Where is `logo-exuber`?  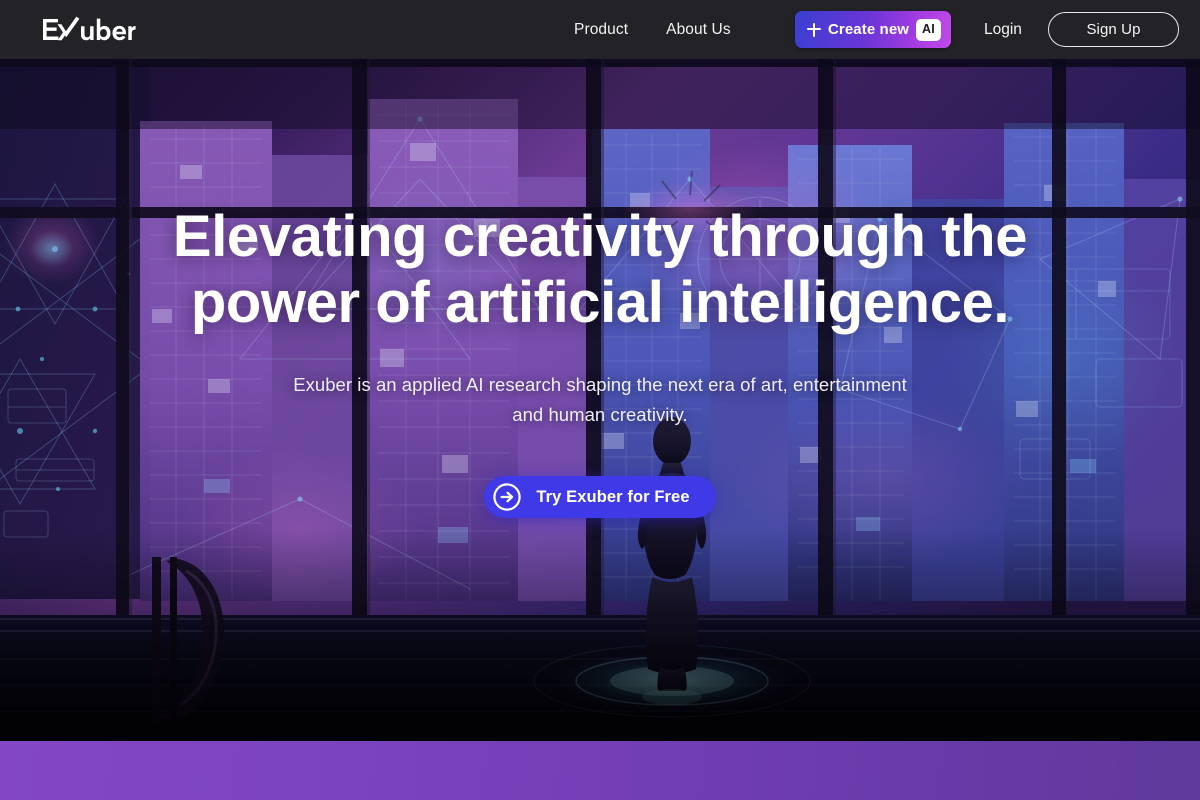
logo-exuber is located at coordinates (89, 30).